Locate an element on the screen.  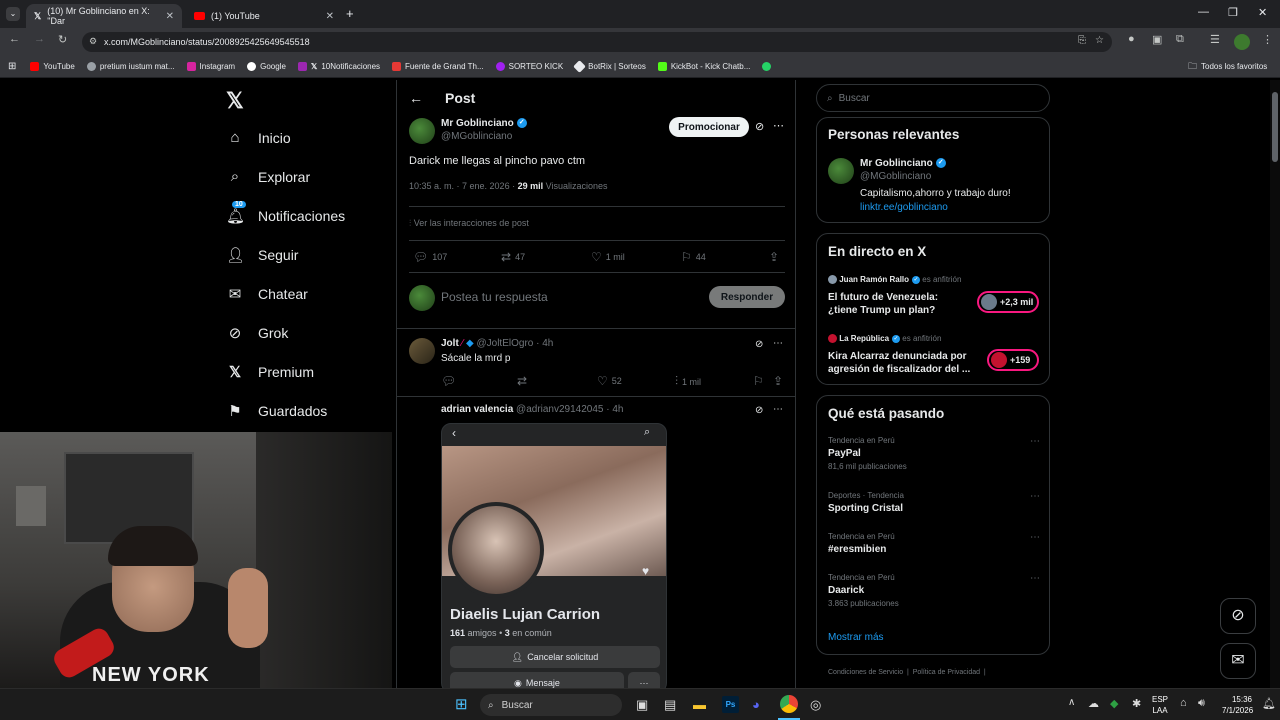
tab-search-button: ⌄ is located at coordinates (13, 14).